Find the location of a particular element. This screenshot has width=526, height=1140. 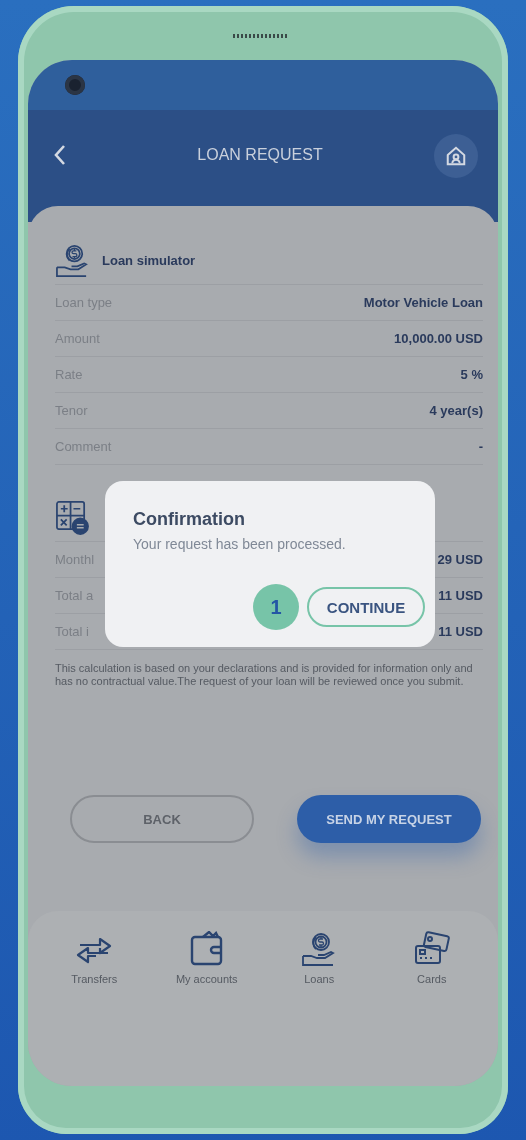

wallet-icon is located at coordinates (206, 949).